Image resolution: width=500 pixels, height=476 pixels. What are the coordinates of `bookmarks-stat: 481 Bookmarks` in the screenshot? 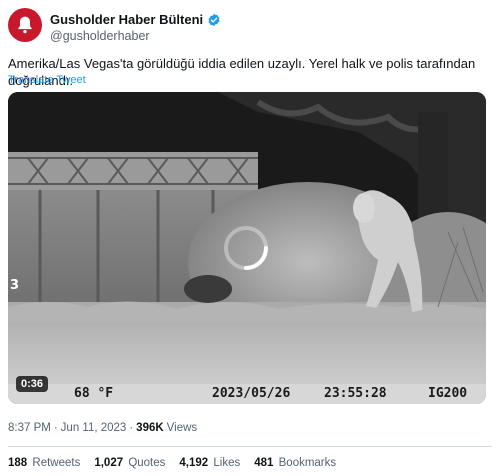 It's located at (295, 463).